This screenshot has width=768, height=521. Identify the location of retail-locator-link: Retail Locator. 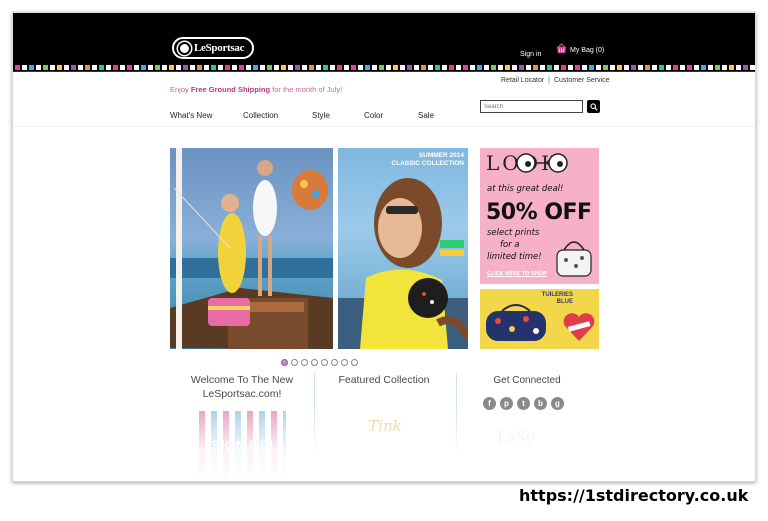
(522, 80).